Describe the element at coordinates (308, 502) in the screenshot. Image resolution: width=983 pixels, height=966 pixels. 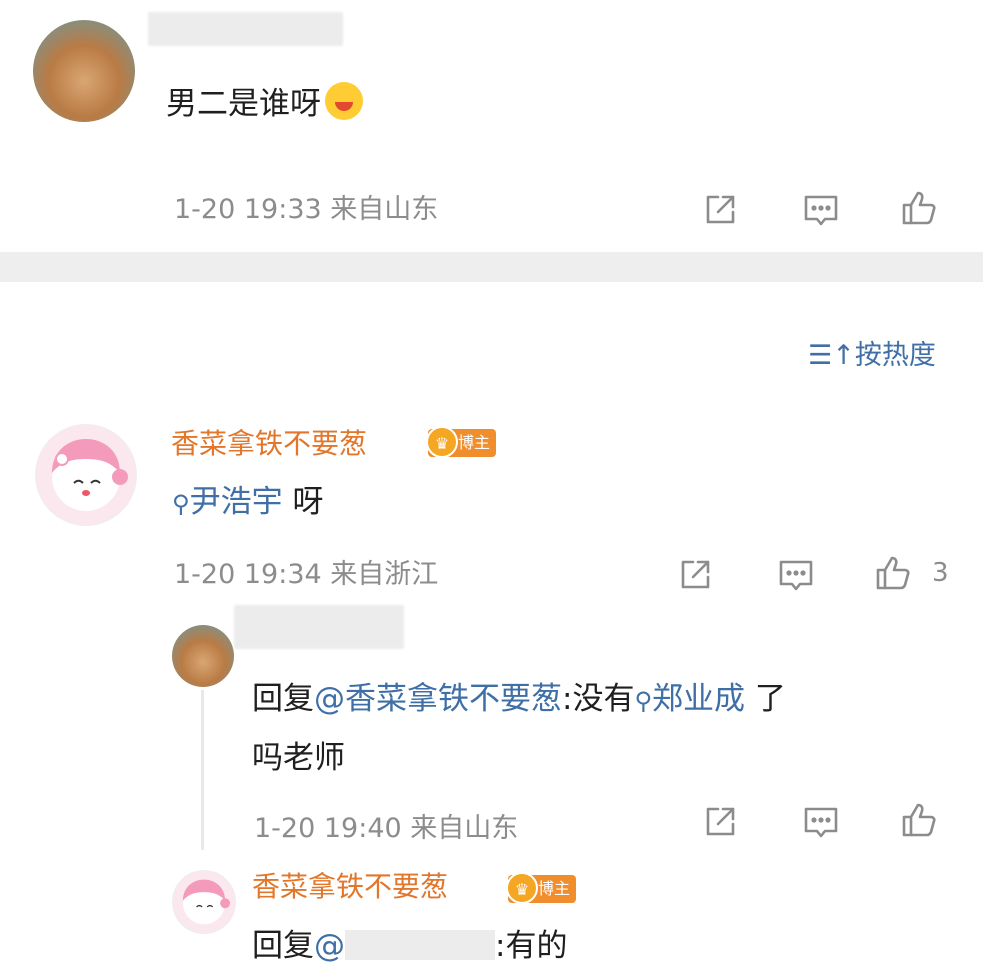
I see `comment-text-suffix: 呀` at that location.